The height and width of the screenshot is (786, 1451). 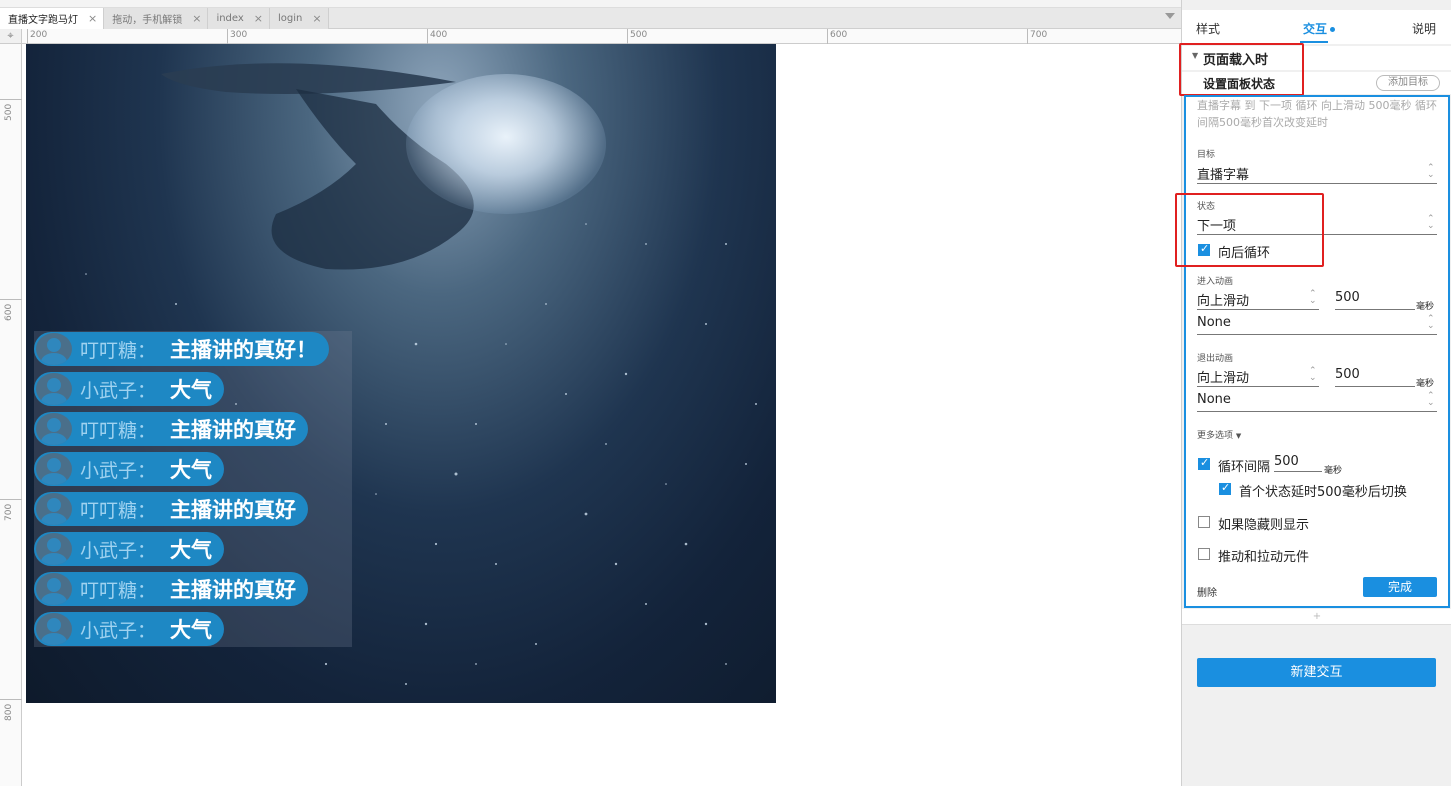 I want to click on exit-ease-select: None, so click(x=1214, y=399).